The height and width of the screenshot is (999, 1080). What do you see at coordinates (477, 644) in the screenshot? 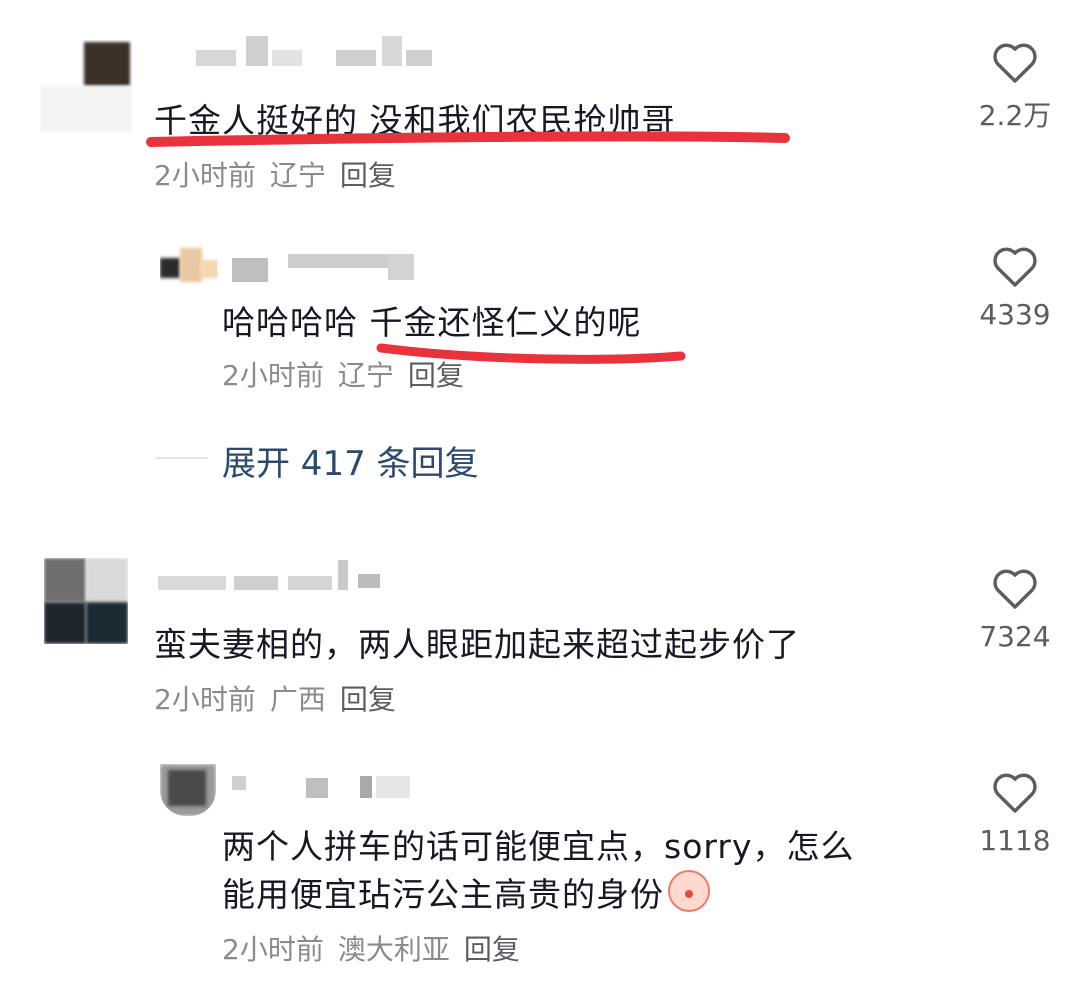
I see `comment-text: 蛮夫妻相的，两人眼距加起来超过起步价了` at bounding box center [477, 644].